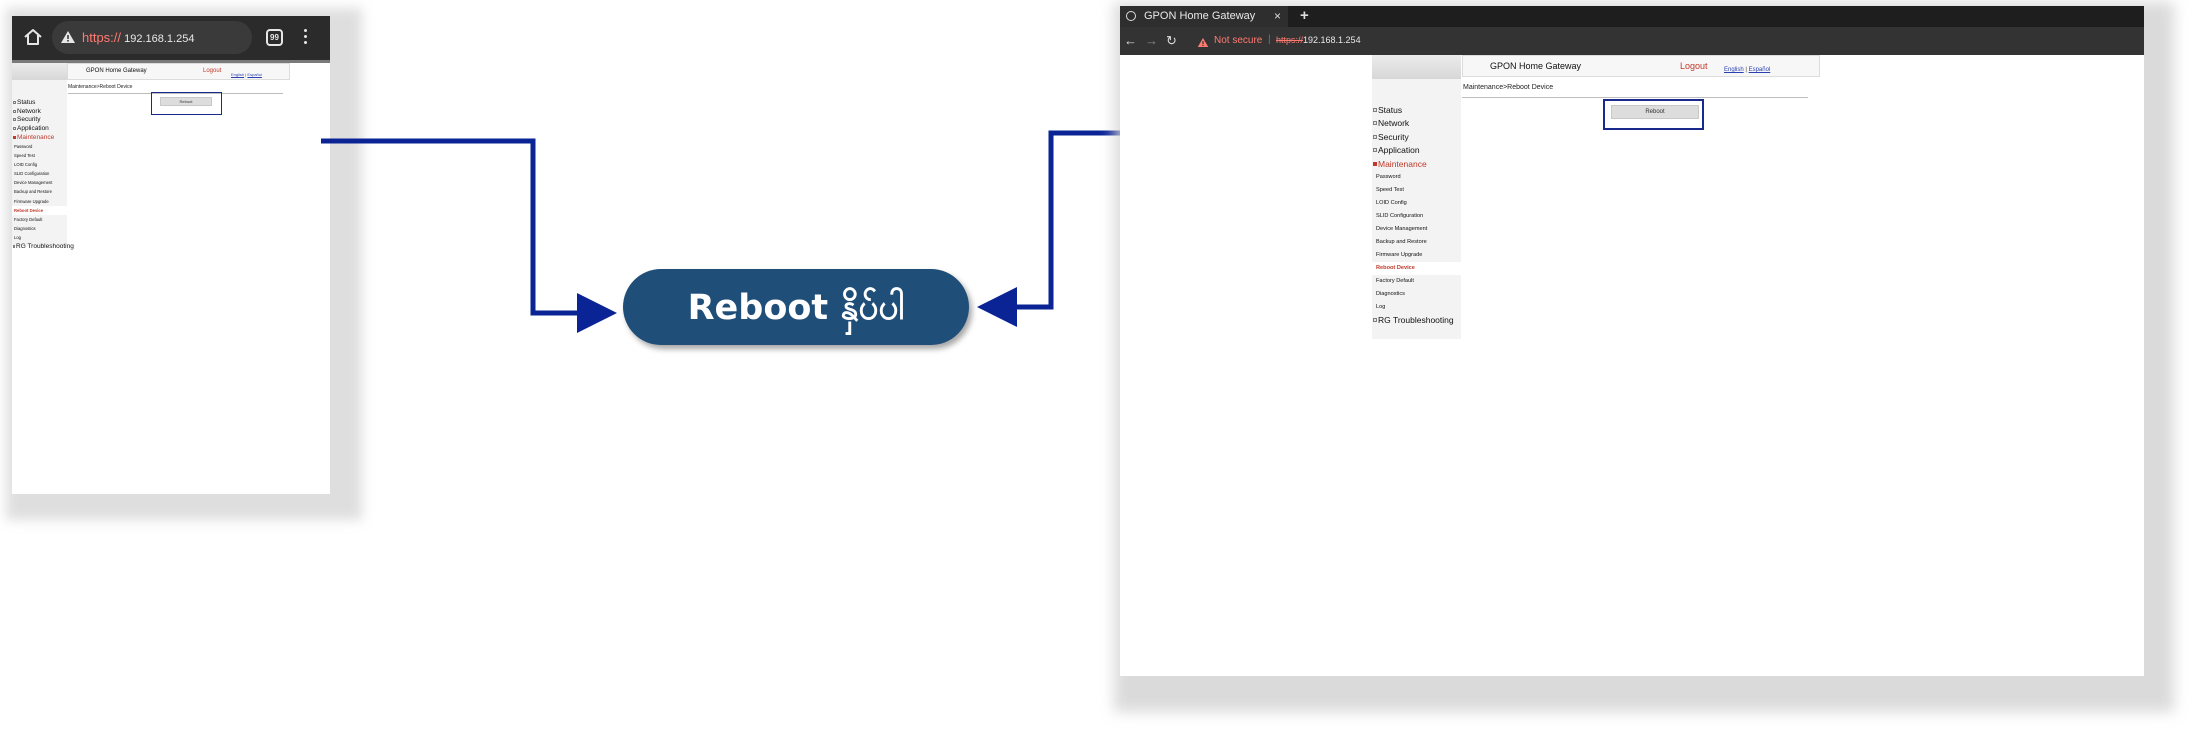 The image size is (2195, 732). What do you see at coordinates (1290, 40) in the screenshot?
I see `url-scheme: https://` at bounding box center [1290, 40].